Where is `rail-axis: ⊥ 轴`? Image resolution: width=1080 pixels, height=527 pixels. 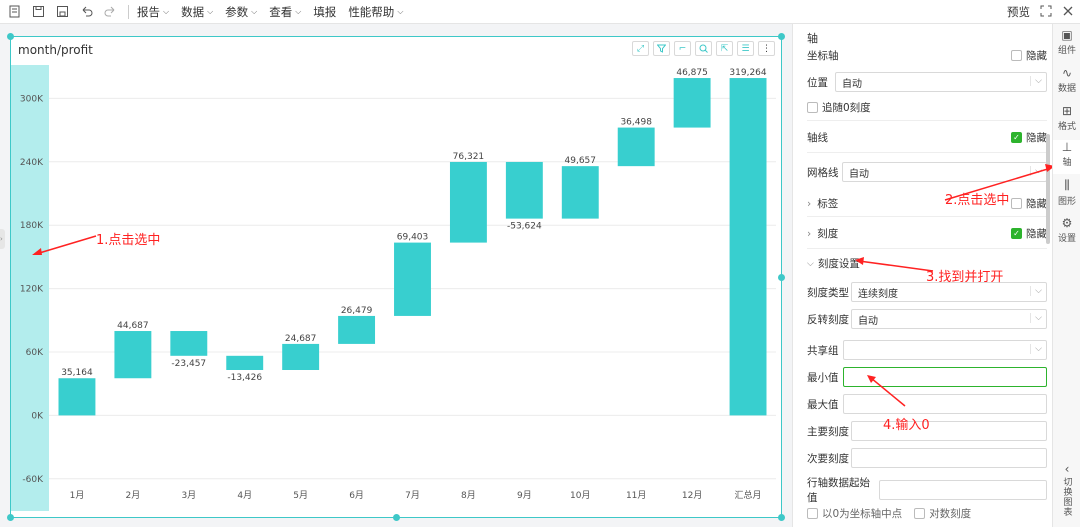
rail-axis: ⊥ 轴 is located at coordinates (1066, 157).